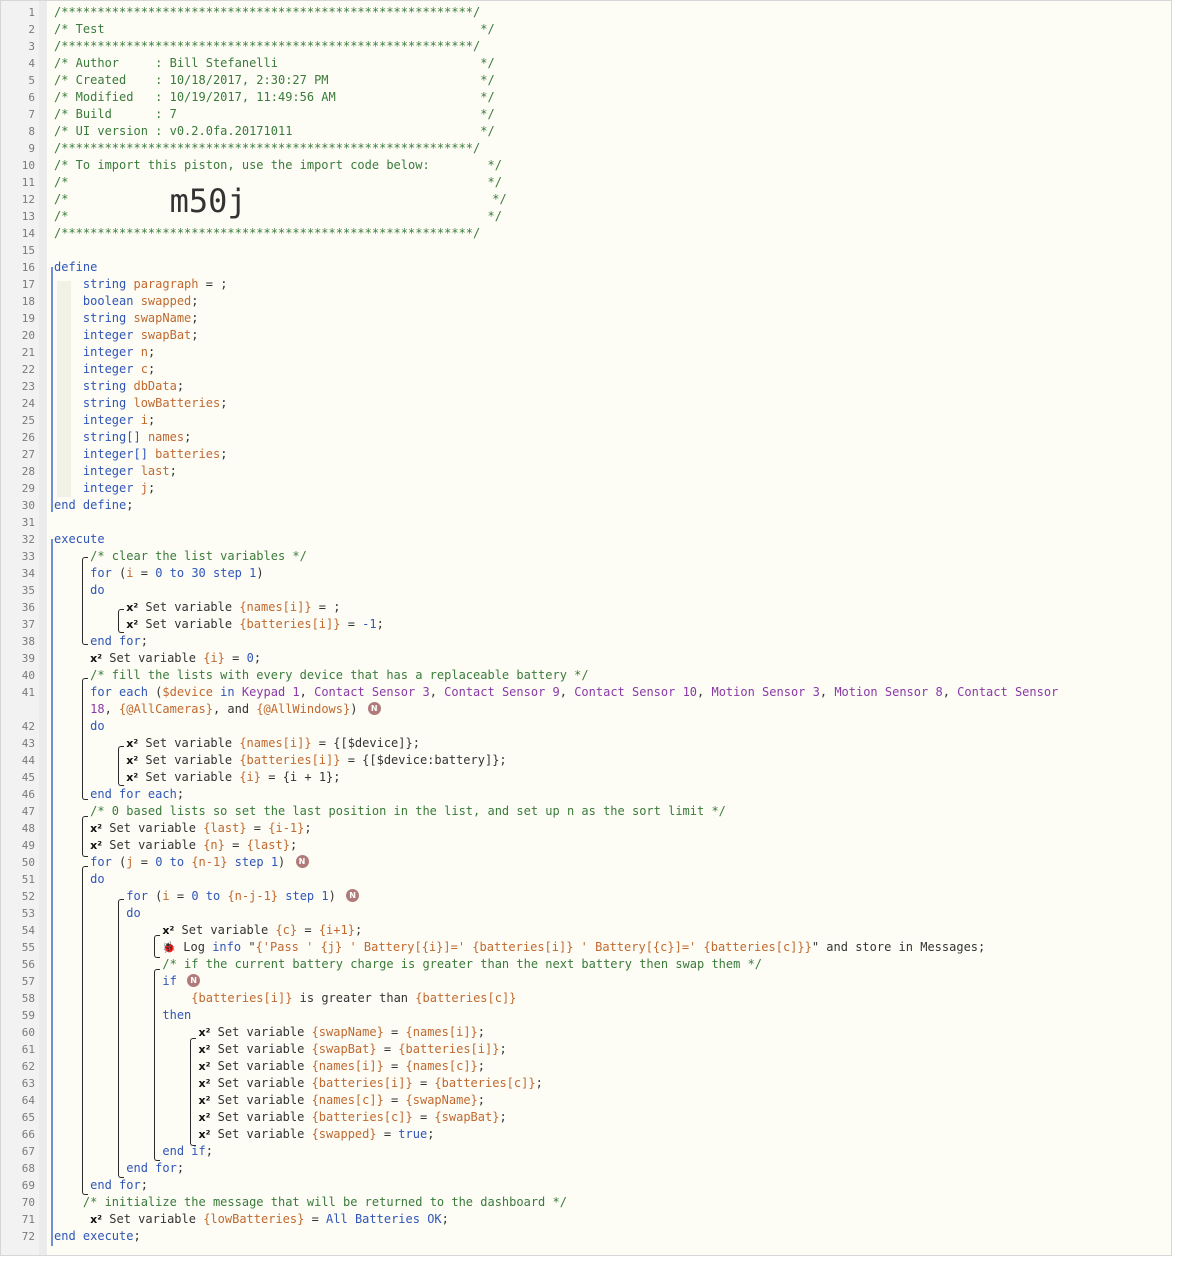 The width and height of the screenshot is (1178, 1263). I want to click on code-text: then, so click(586, 1015).